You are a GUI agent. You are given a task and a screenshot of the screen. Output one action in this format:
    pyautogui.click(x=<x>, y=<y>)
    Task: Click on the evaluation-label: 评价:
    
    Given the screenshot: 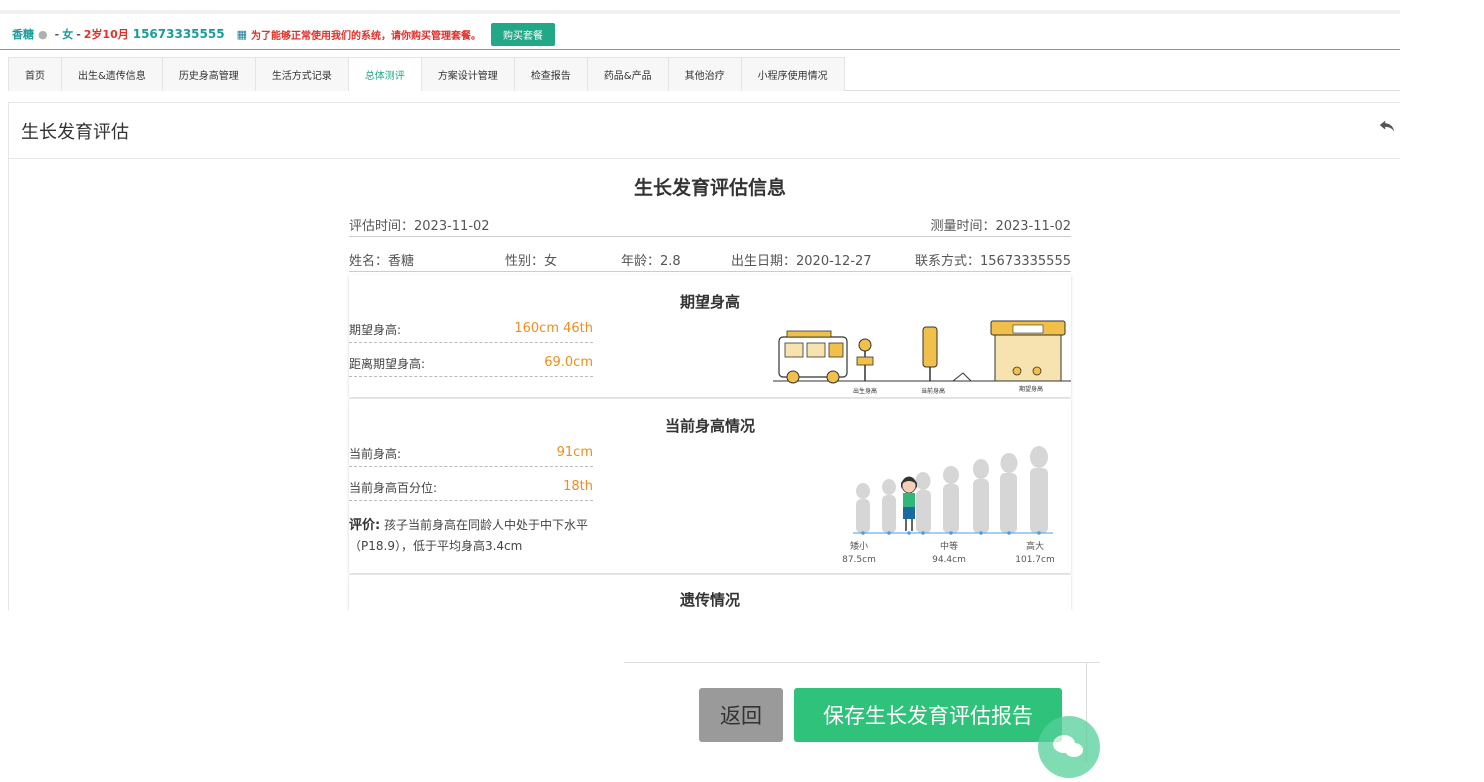 What is the action you would take?
    pyautogui.click(x=365, y=525)
    